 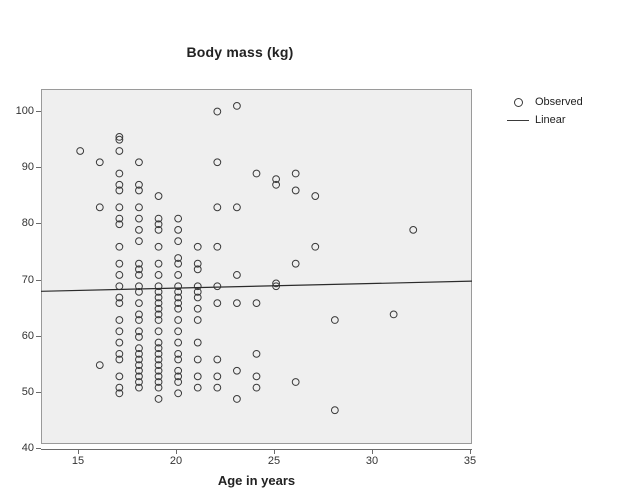 I want to click on y-tick-label-80: 80, so click(x=27, y=223).